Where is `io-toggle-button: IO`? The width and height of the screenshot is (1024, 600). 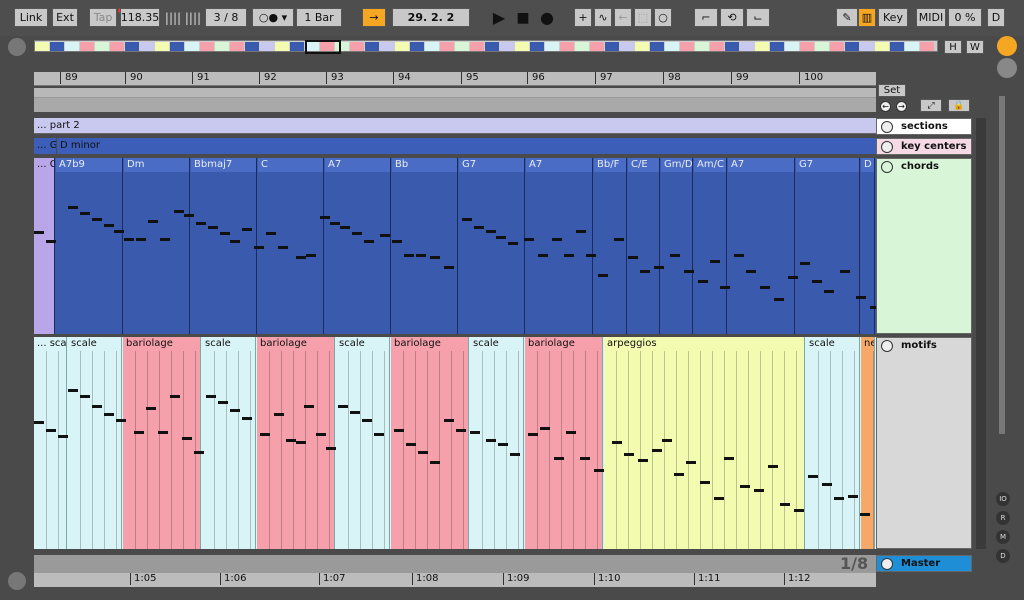
io-toggle-button: IO is located at coordinates (1003, 499).